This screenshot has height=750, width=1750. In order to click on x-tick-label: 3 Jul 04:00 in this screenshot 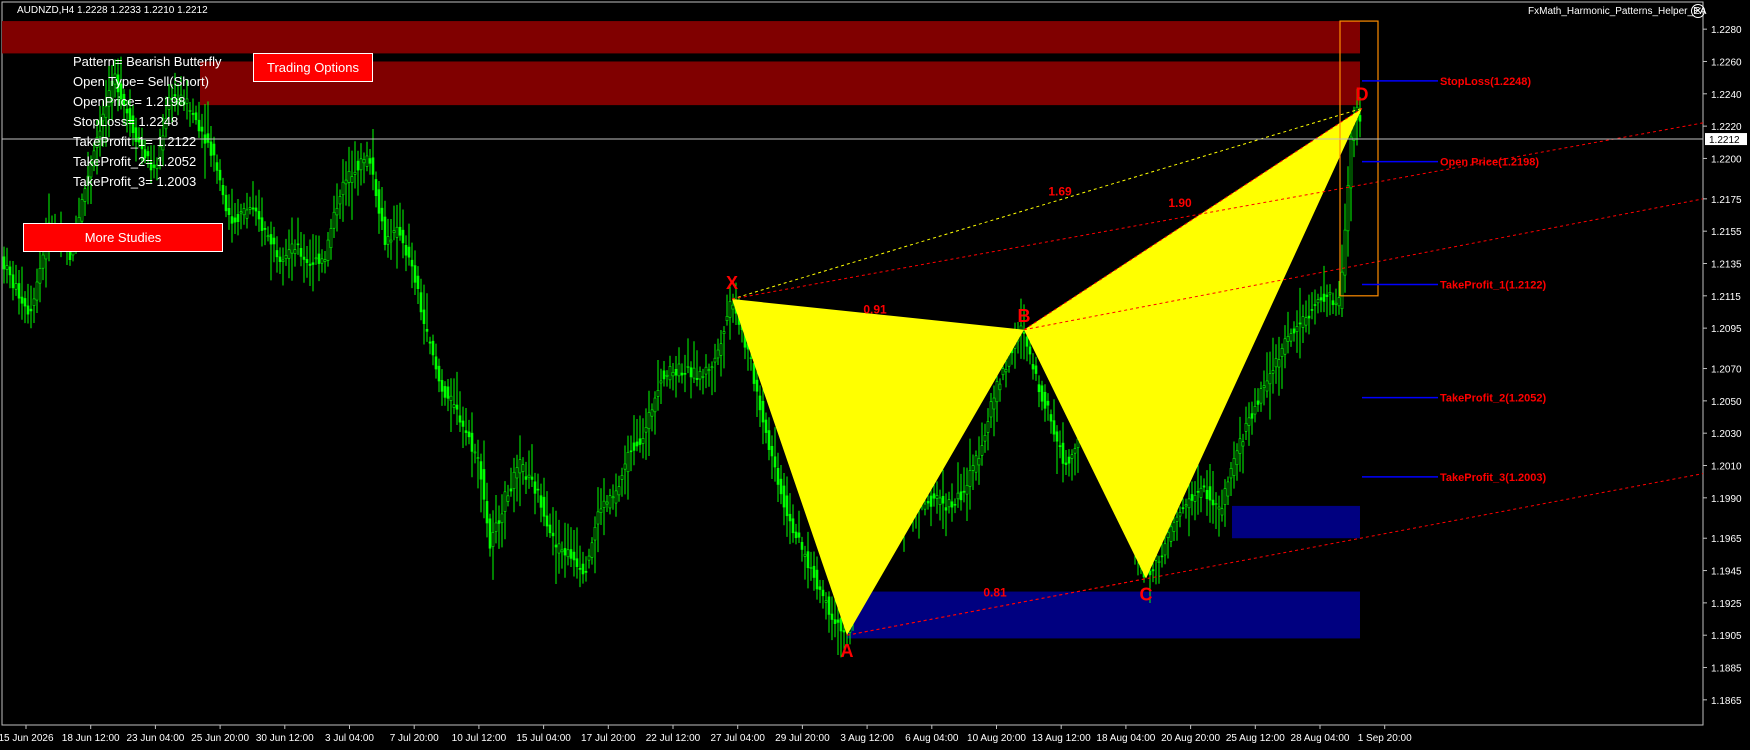, I will do `click(349, 738)`.